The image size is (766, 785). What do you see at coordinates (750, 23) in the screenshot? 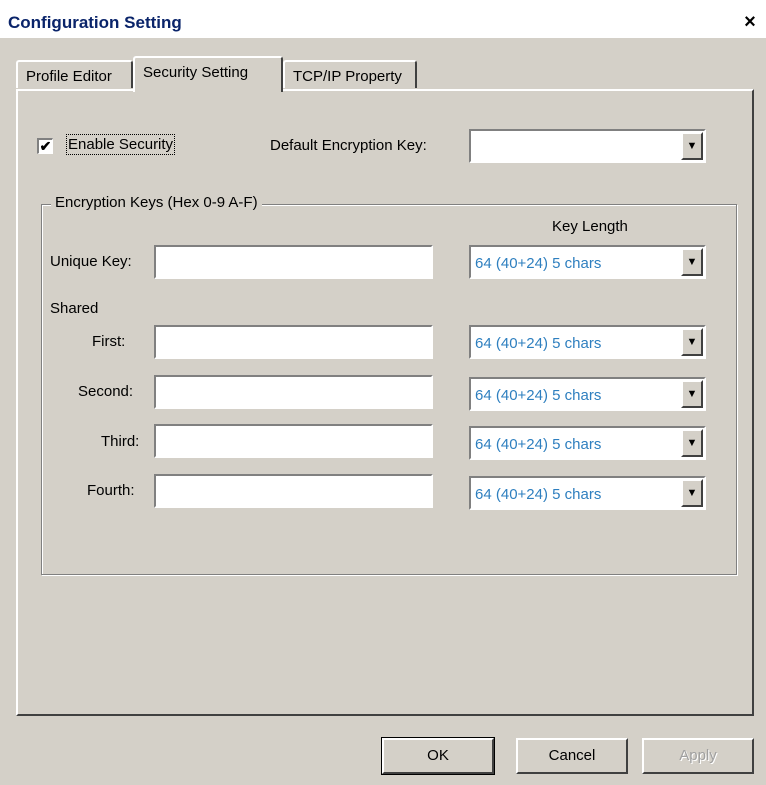
I see `close-icon: ×` at bounding box center [750, 23].